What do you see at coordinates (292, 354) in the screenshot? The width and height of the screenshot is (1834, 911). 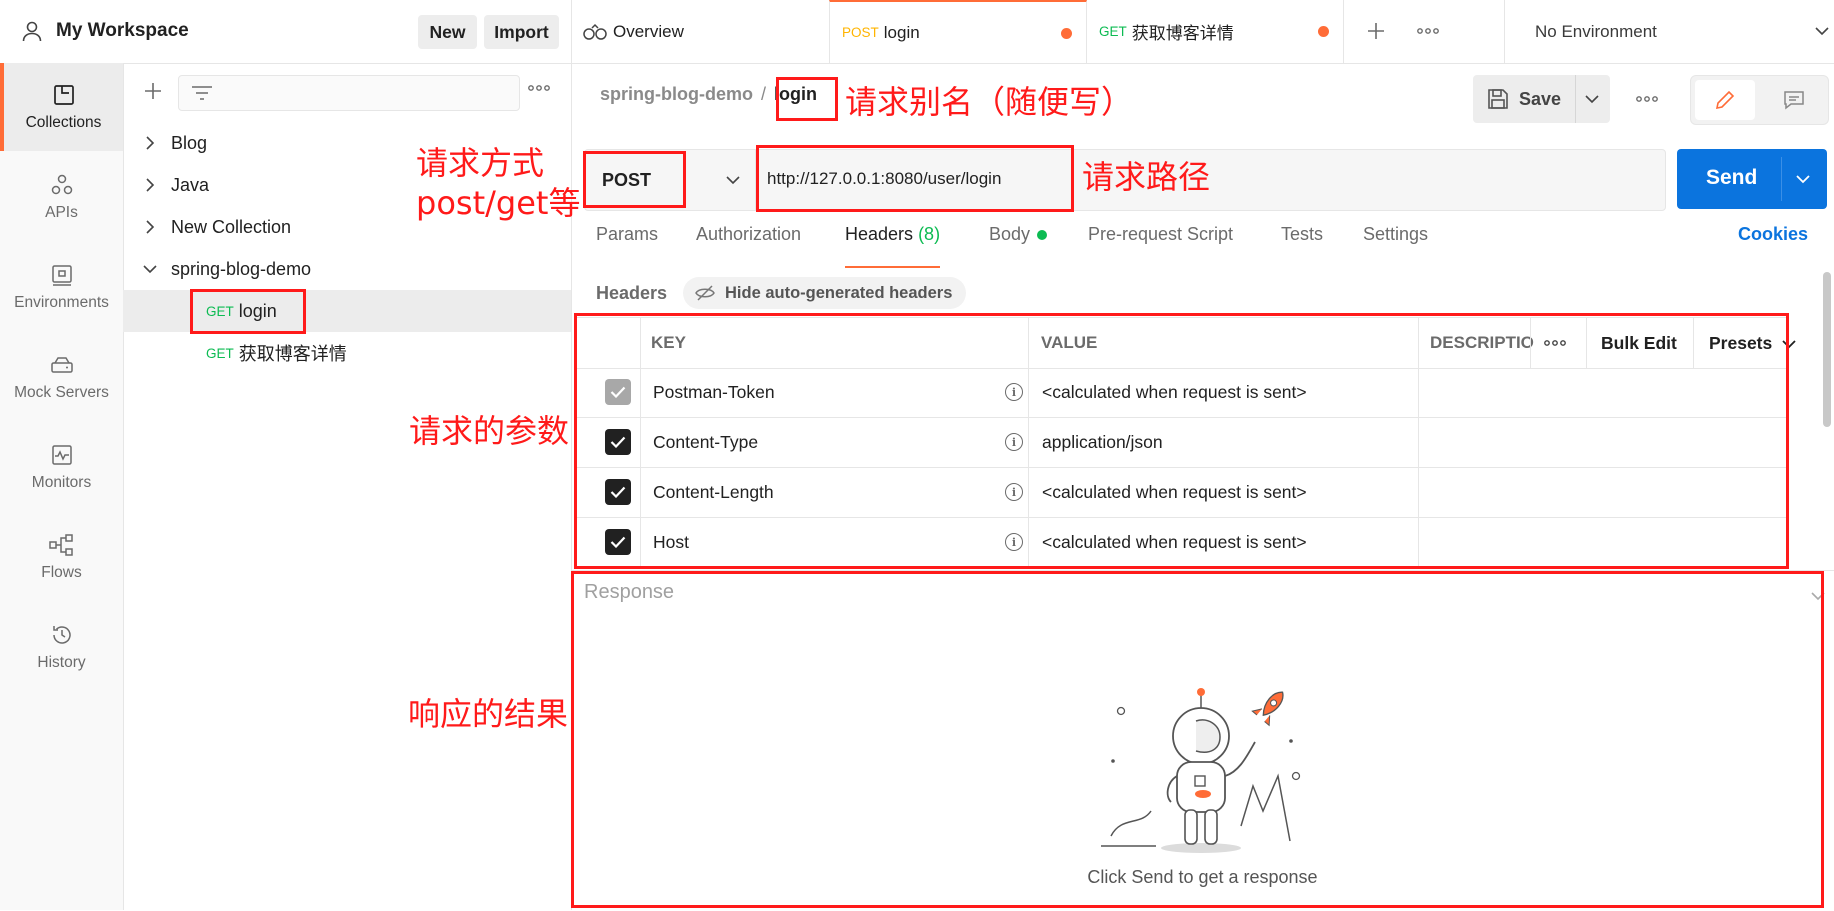 I see `tree-request-label: 获取博客详情` at bounding box center [292, 354].